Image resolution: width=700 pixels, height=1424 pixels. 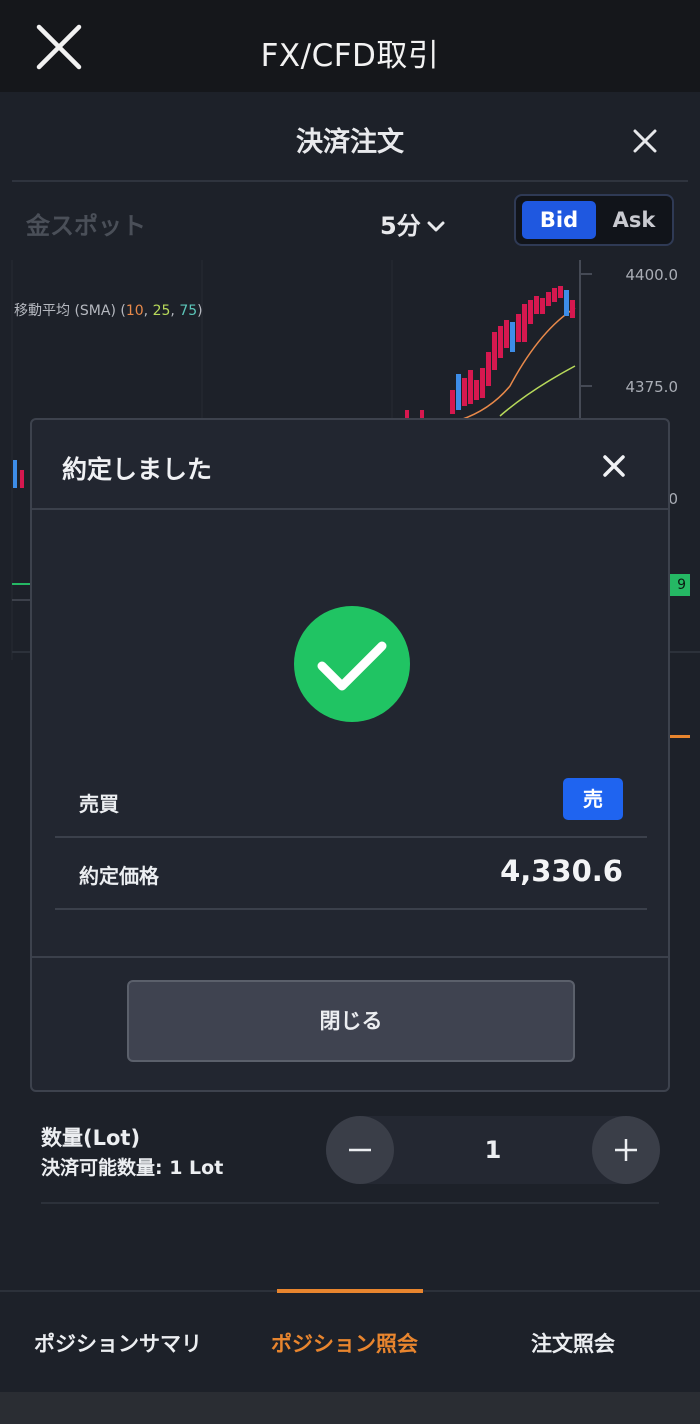 I want to click on home-bar, so click(x=350, y=1408).